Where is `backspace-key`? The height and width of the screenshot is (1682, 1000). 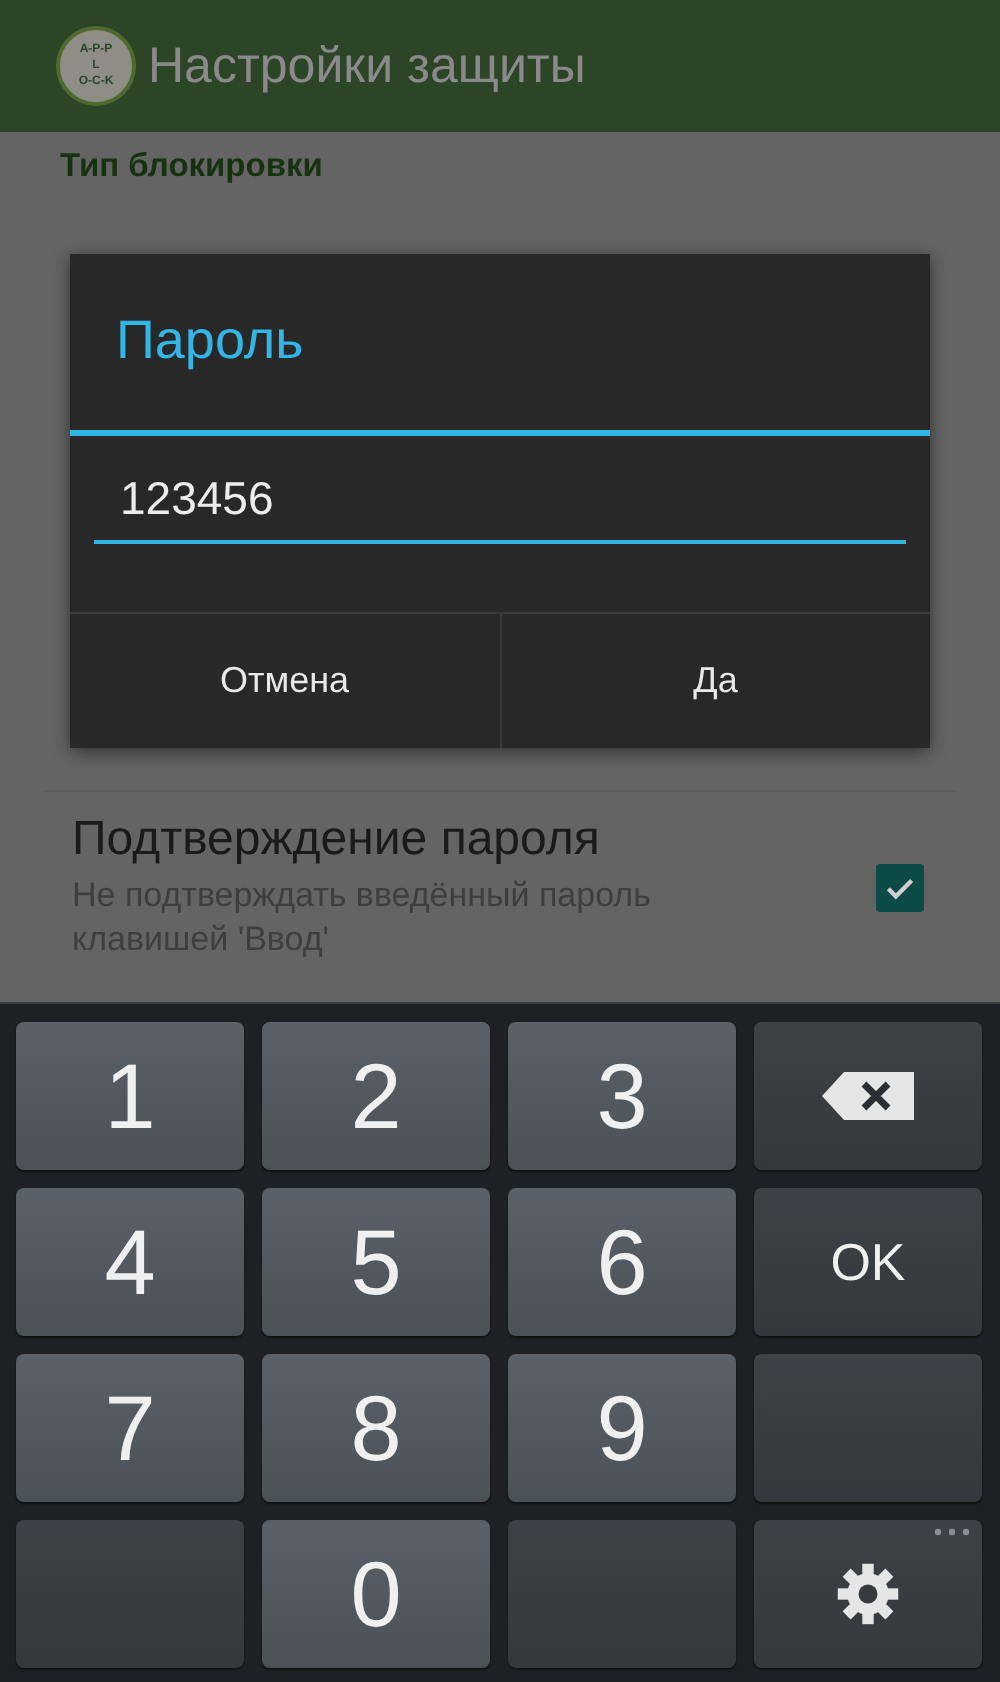 backspace-key is located at coordinates (868, 1096).